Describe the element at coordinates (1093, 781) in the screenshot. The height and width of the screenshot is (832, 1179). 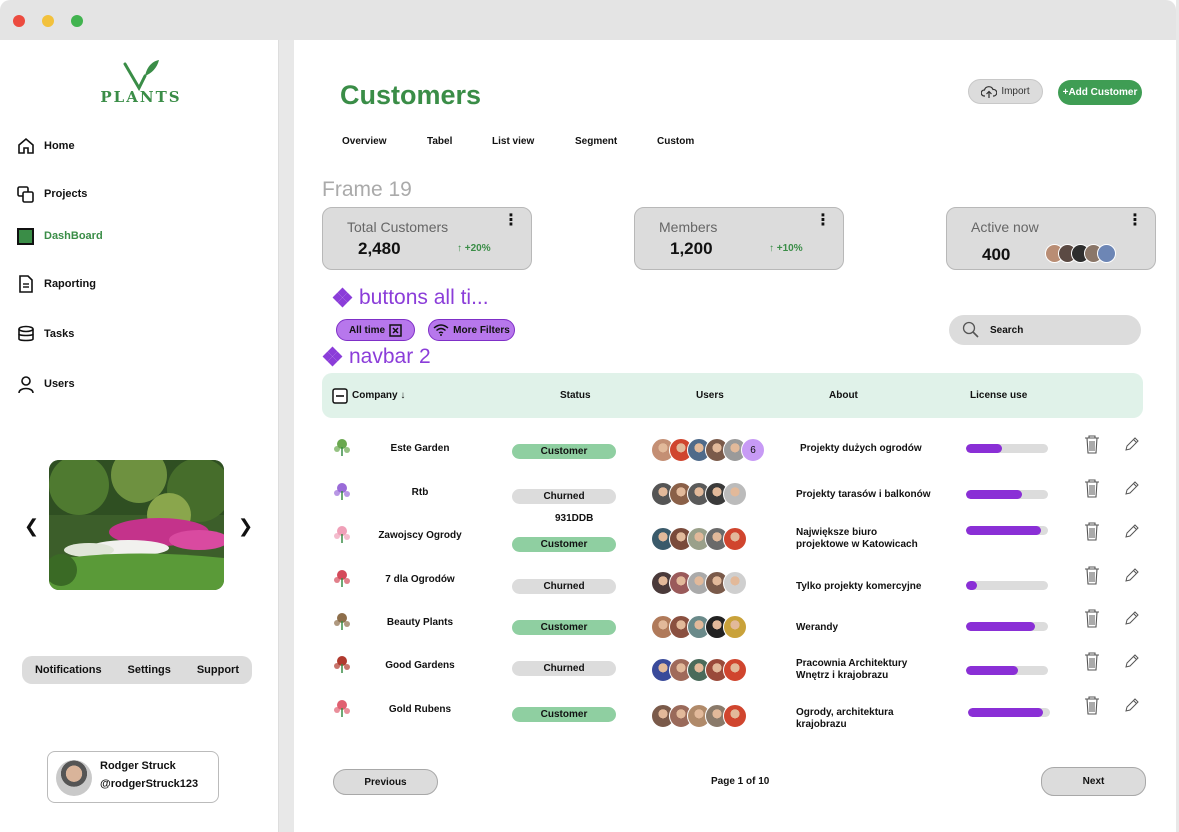
I see `next-button: Next` at that location.